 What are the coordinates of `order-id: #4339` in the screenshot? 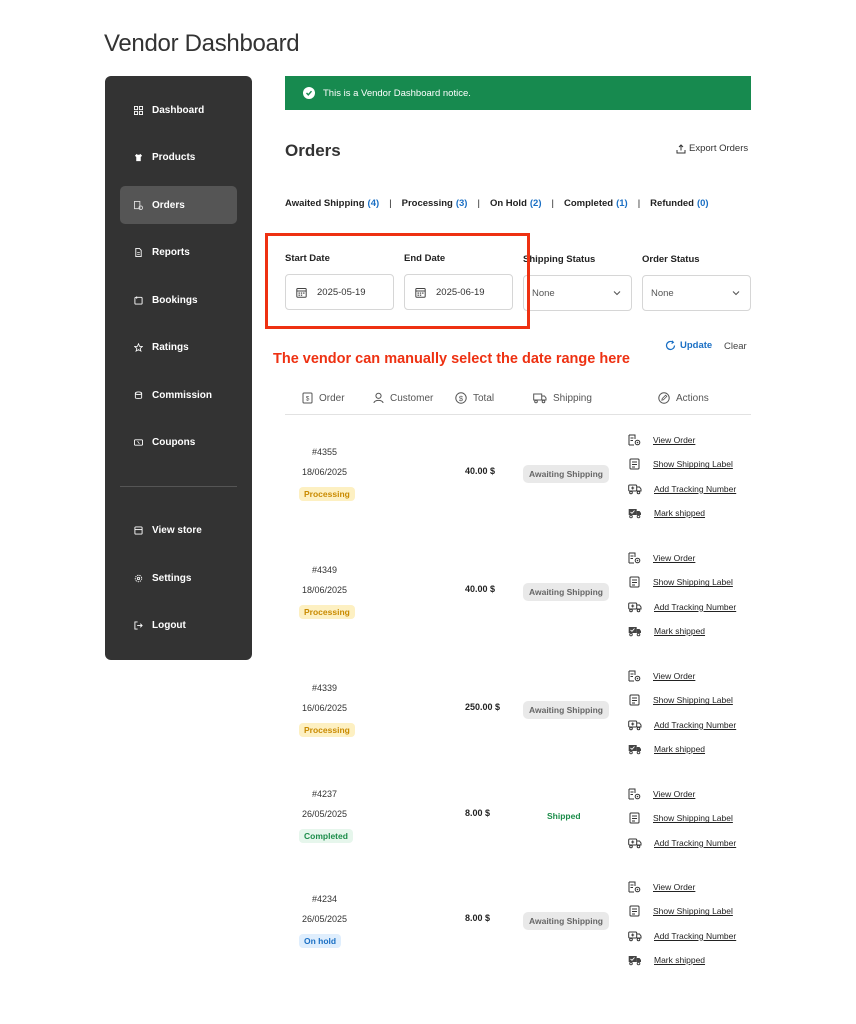 It's located at (324, 688).